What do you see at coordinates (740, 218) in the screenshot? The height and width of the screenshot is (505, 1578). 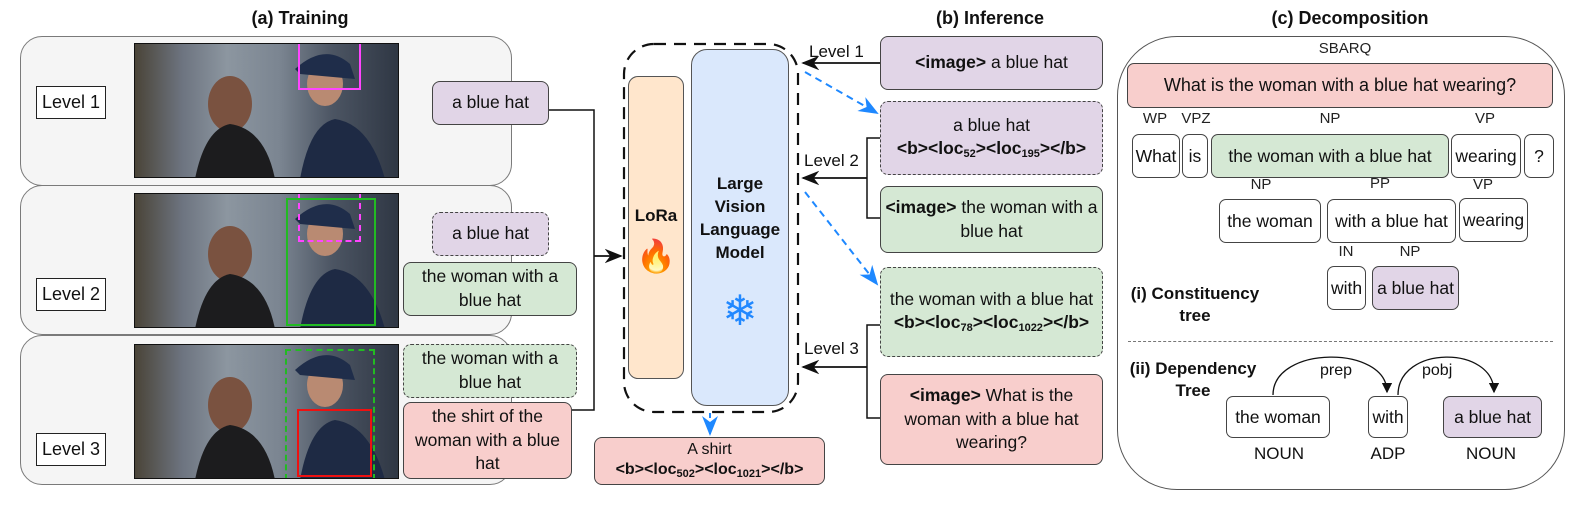 I see `lvlm-label: Large Vision Language Model` at bounding box center [740, 218].